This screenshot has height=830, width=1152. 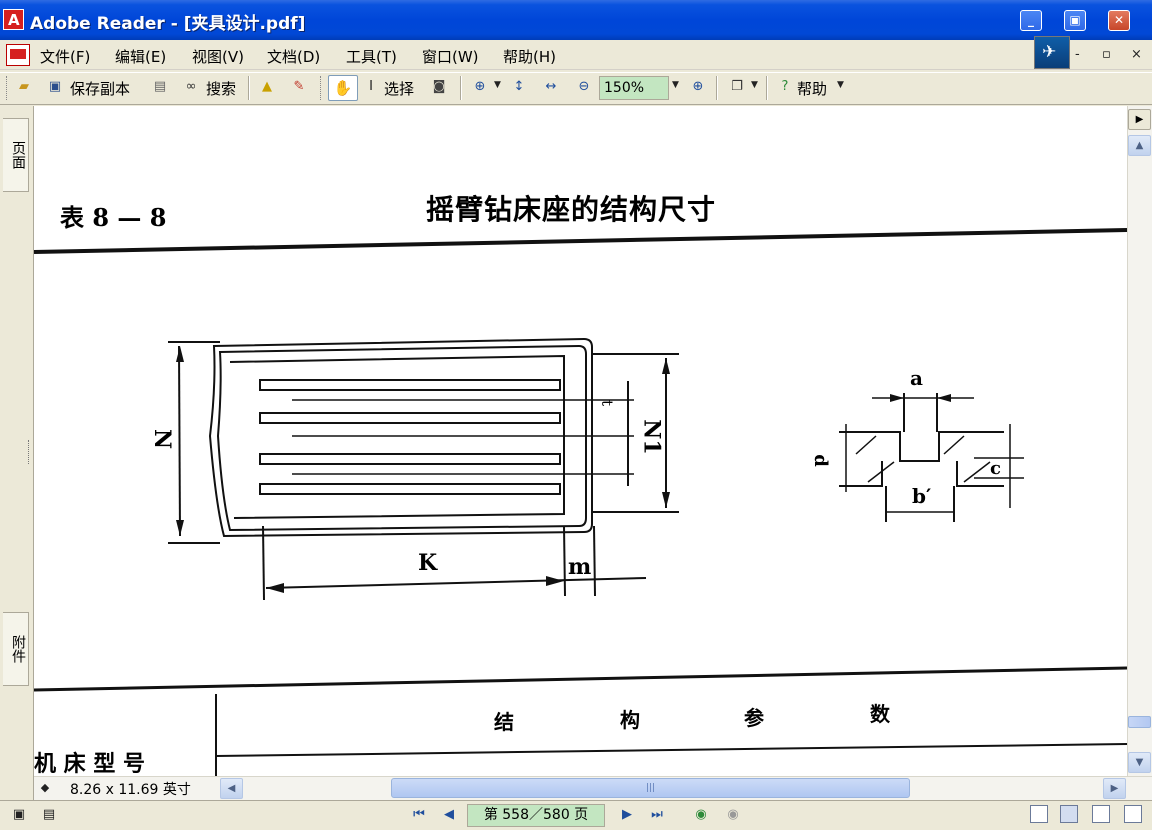 What do you see at coordinates (630, 720) in the screenshot?
I see `column-header-2: 构` at bounding box center [630, 720].